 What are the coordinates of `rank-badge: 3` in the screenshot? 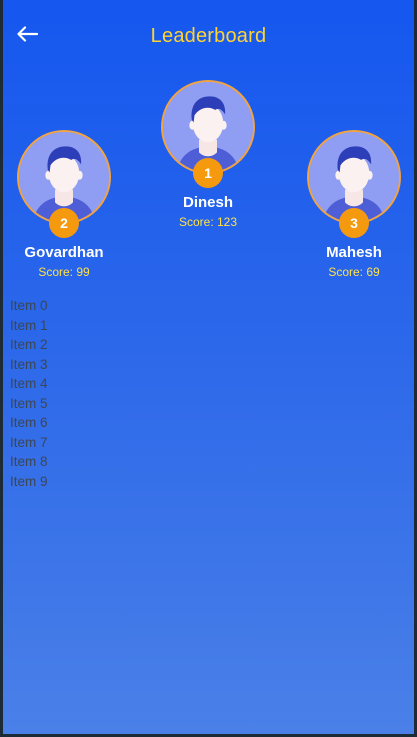 It's located at (354, 223).